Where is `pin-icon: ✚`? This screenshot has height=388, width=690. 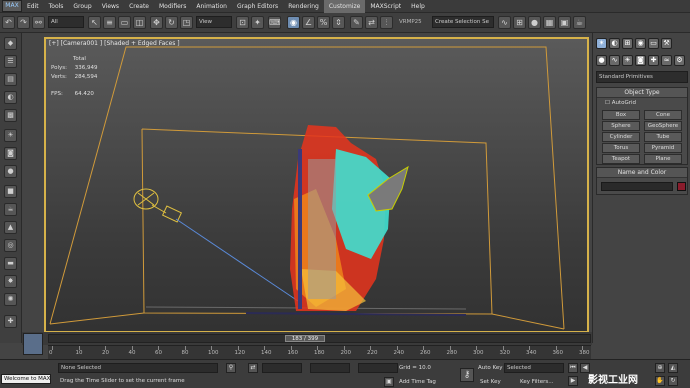
pin-icon: ✚ is located at coordinates (10, 321).